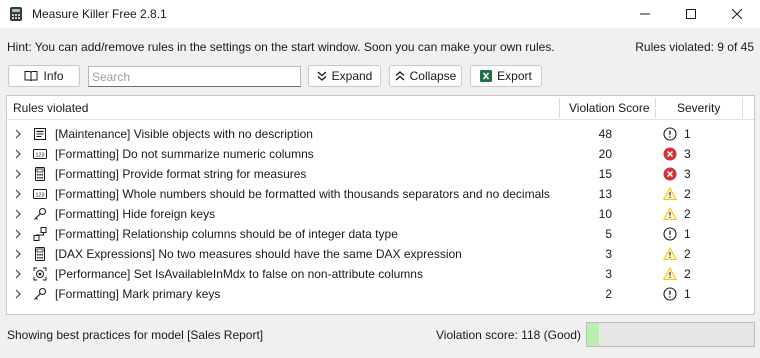  I want to click on violation-score: 48, so click(605, 134).